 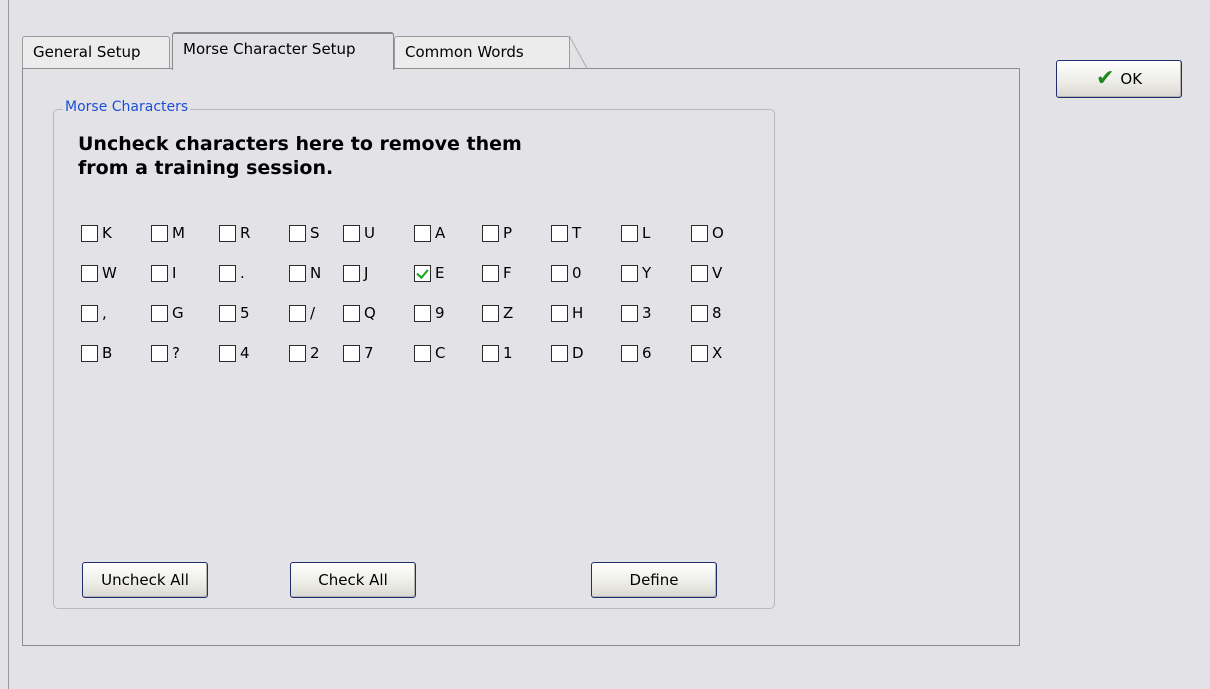 I want to click on character-checkbox: J, so click(x=355, y=273).